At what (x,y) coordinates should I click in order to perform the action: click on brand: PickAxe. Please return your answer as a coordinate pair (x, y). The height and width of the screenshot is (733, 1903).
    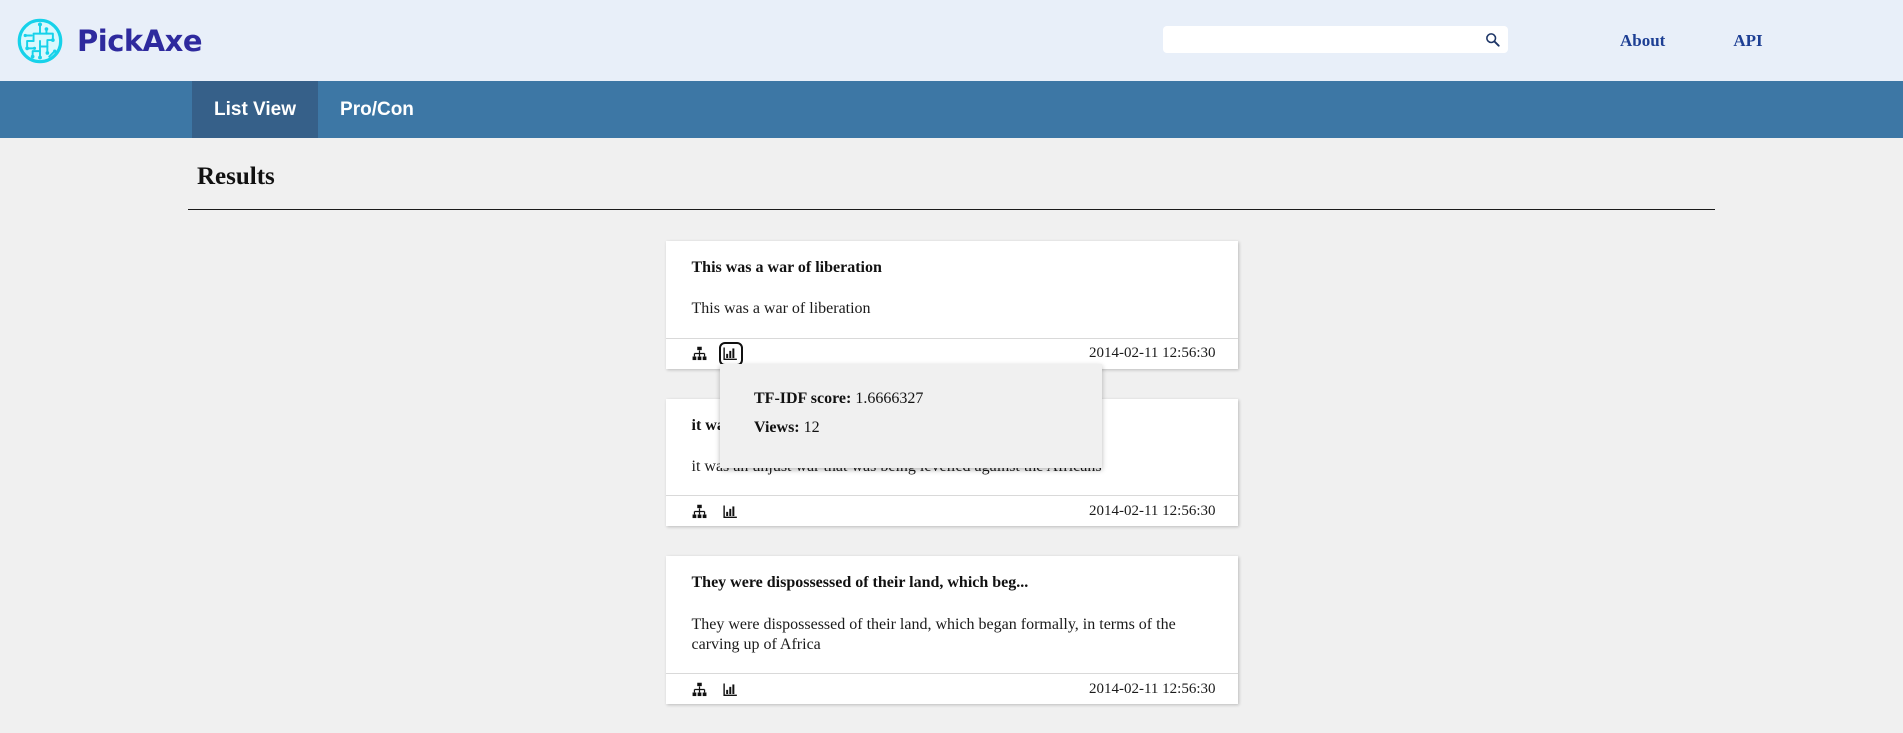
    Looking at the image, I should click on (110, 41).